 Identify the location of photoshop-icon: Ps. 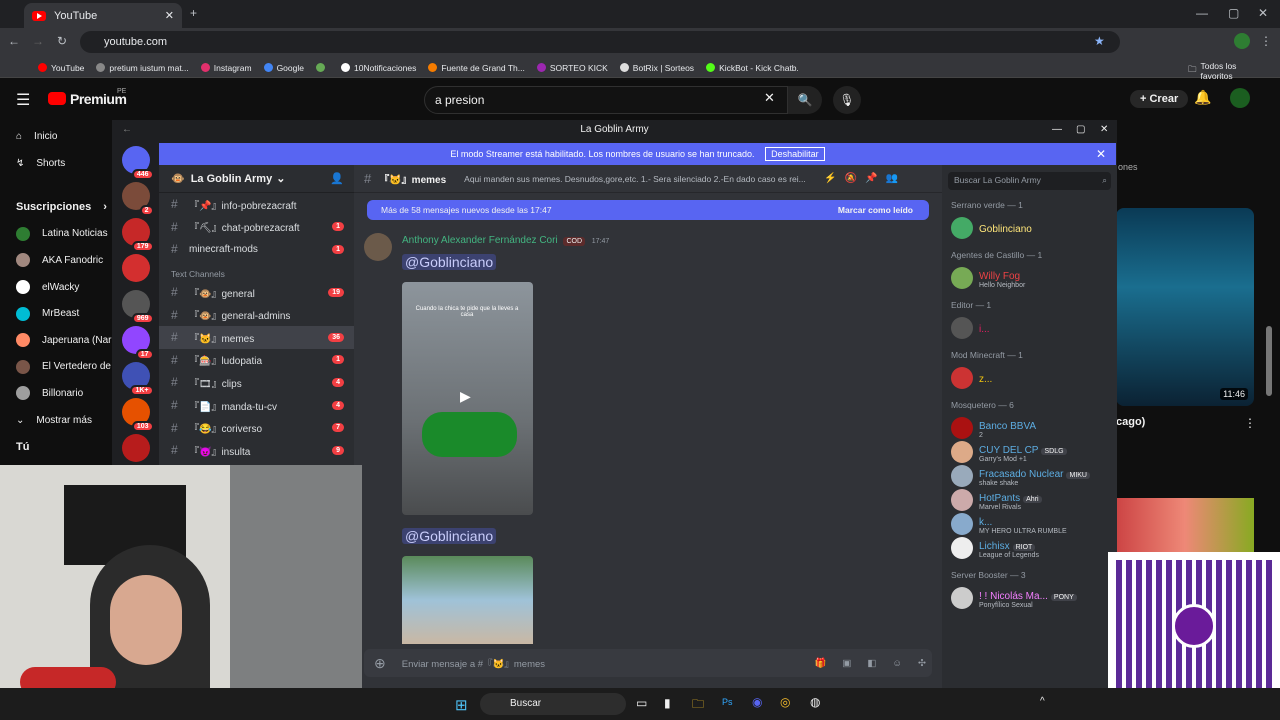
(727, 702).